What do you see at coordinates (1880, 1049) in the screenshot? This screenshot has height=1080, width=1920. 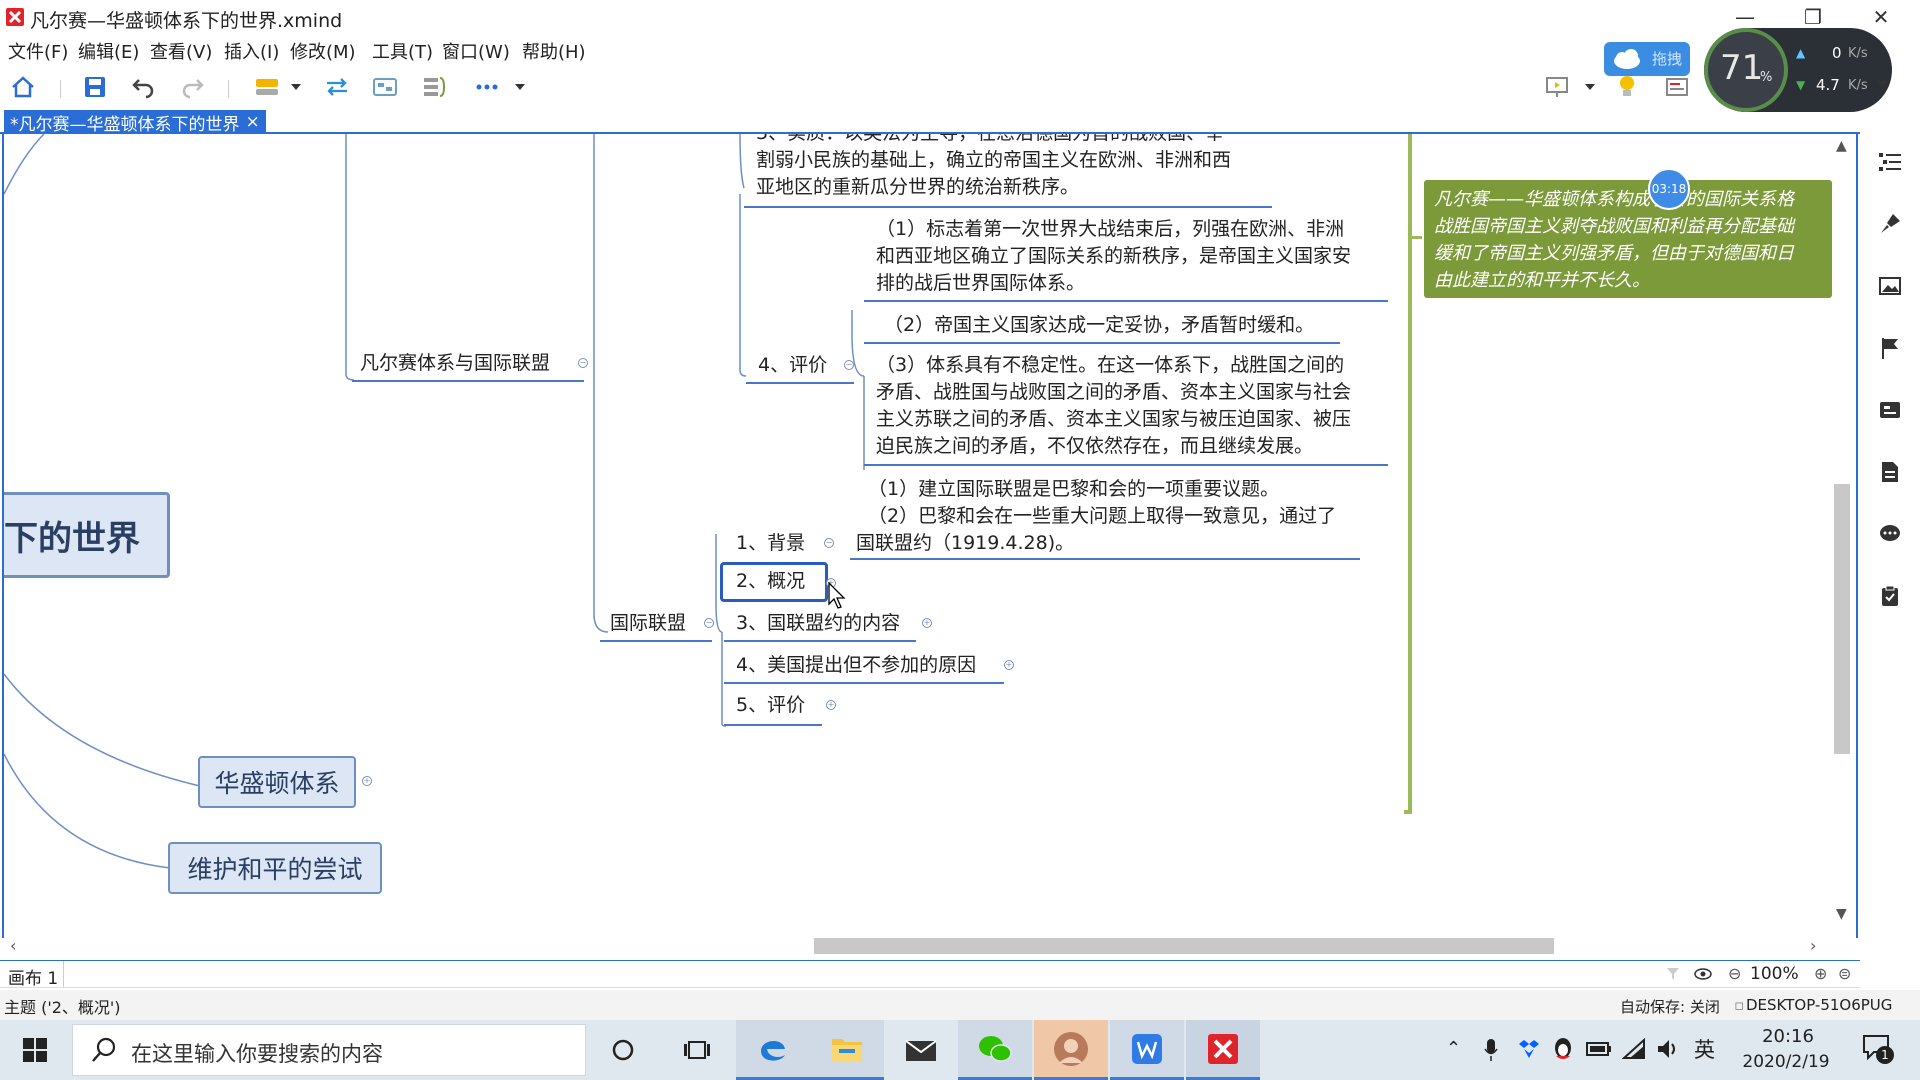 I see `notification-center: 1` at bounding box center [1880, 1049].